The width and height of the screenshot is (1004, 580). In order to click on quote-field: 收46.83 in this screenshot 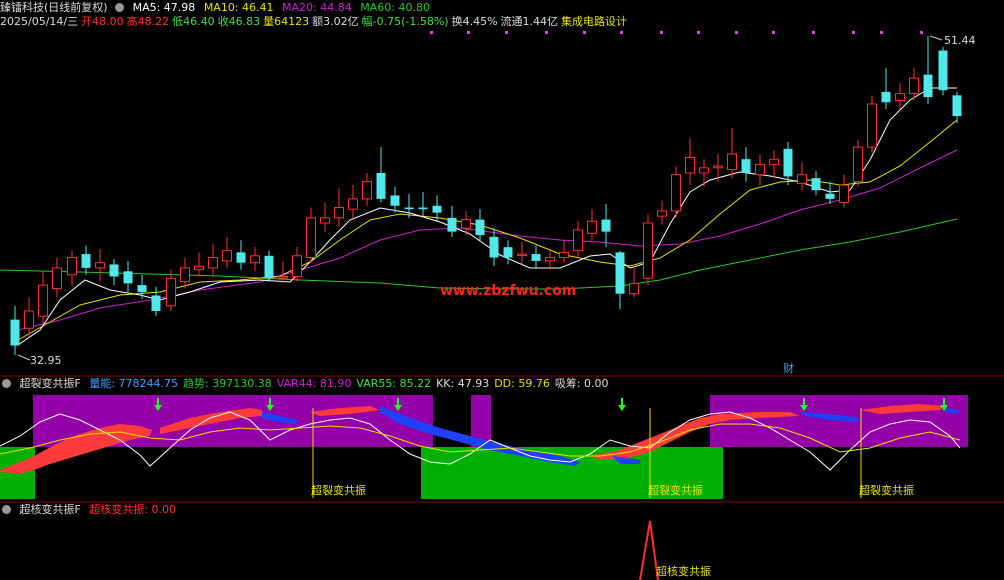, I will do `click(239, 21)`.